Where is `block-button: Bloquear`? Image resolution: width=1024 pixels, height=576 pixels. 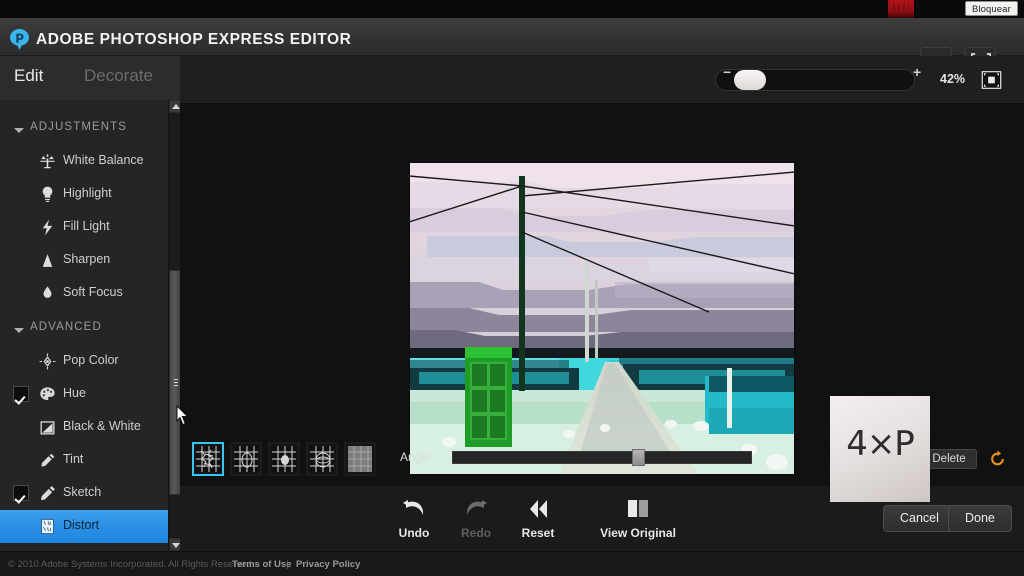 block-button: Bloquear is located at coordinates (991, 8).